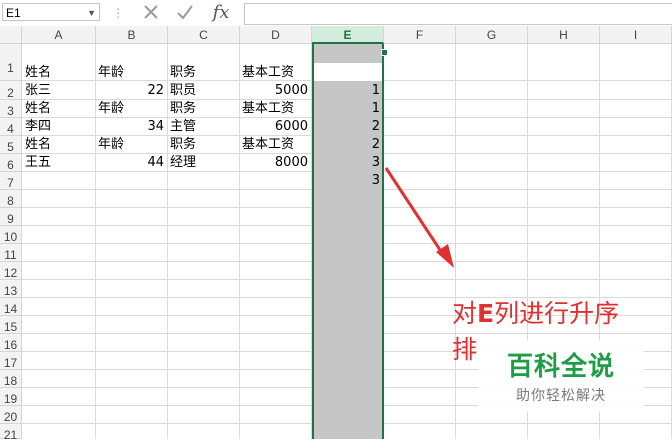 The width and height of the screenshot is (672, 446). What do you see at coordinates (185, 12) in the screenshot?
I see `enter-check-icon` at bounding box center [185, 12].